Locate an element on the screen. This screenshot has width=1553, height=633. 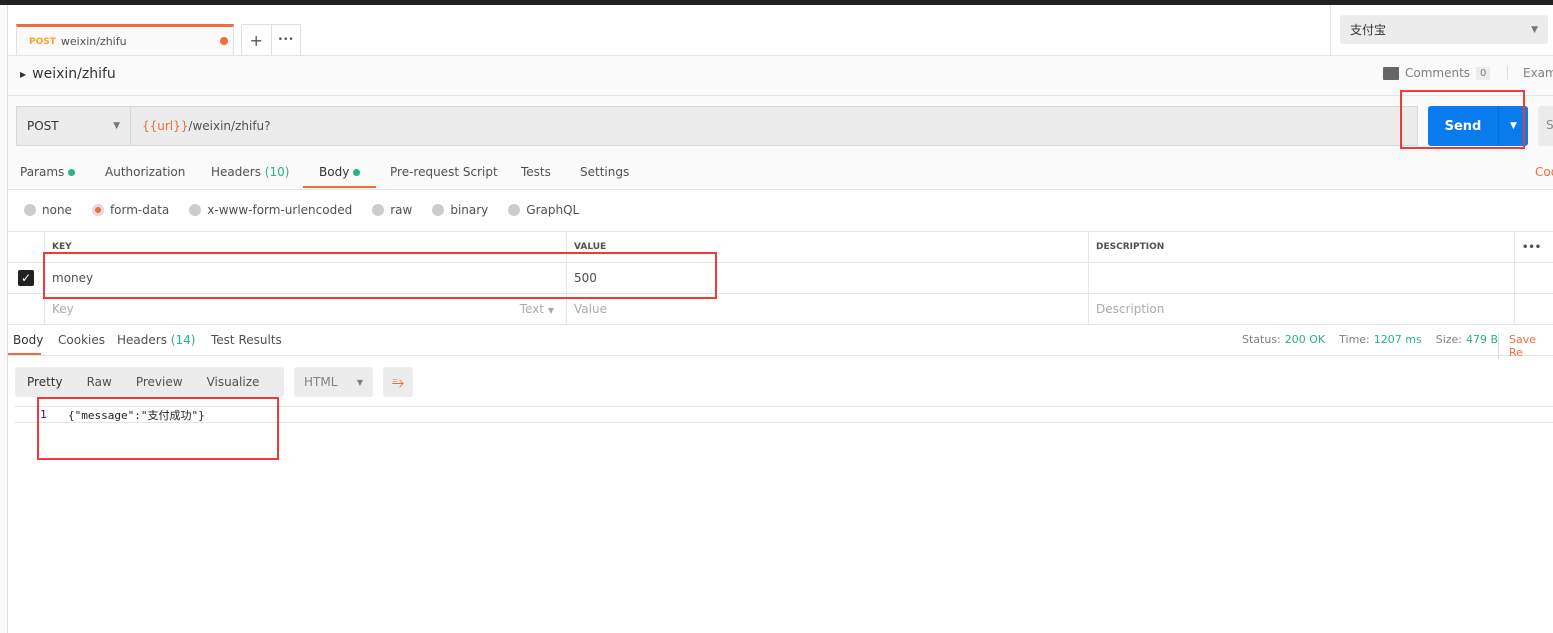
header-spacer is located at coordinates (26, 247).